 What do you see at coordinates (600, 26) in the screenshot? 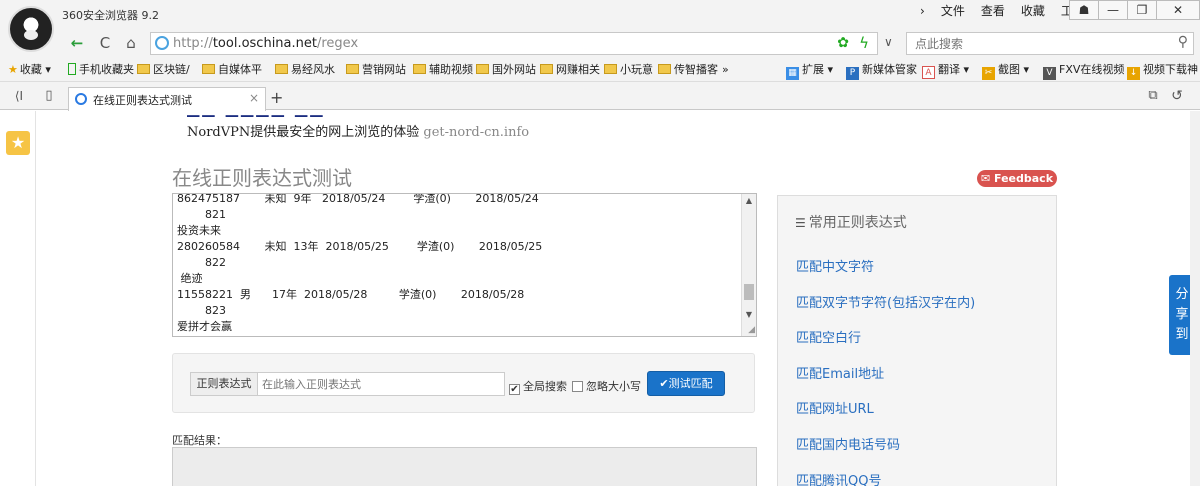
I see `title-bar: 360安全浏览器 9.2 › 文件 查看 收藏 工具 帮助 ☗ — ❐ ✕` at bounding box center [600, 26].